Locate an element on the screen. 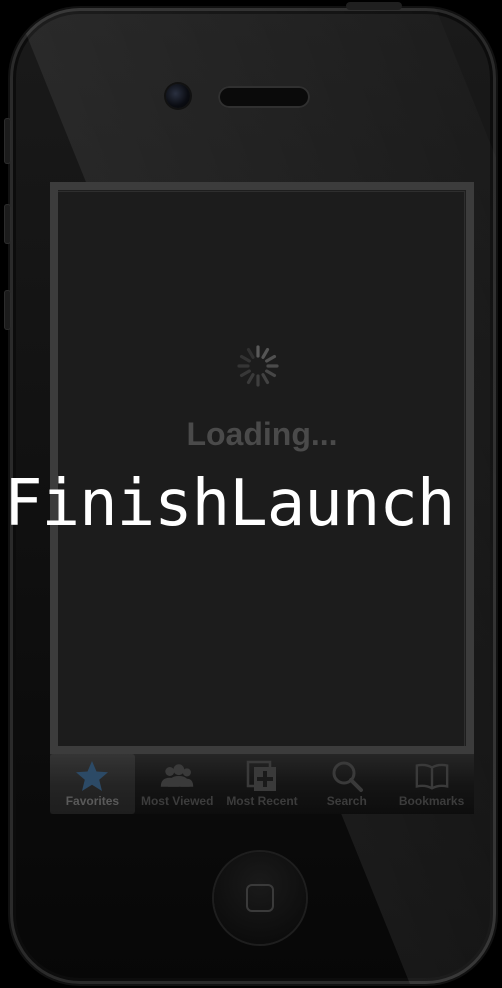 Image resolution: width=502 pixels, height=988 pixels. loading-spinner-icon is located at coordinates (258, 366).